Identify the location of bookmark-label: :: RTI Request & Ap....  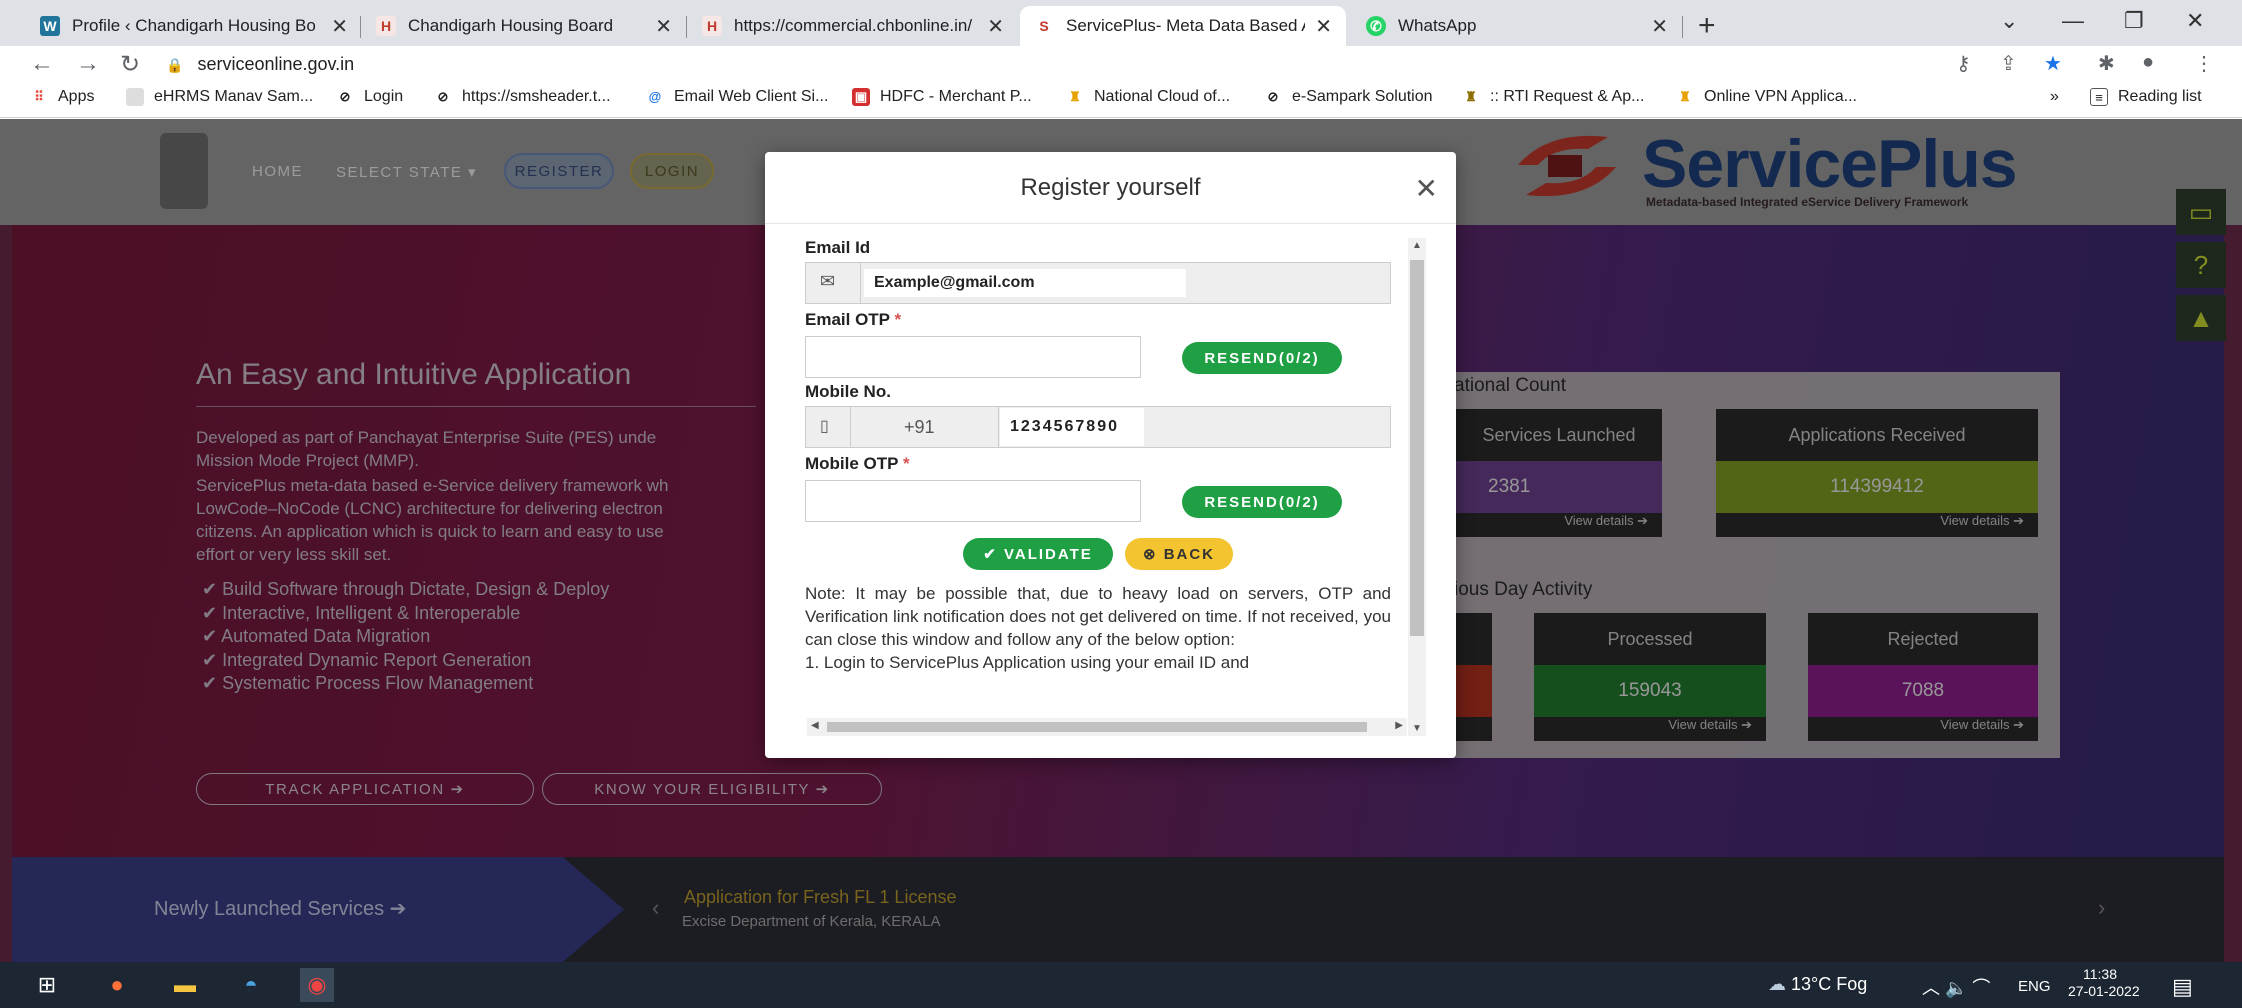
(1567, 96).